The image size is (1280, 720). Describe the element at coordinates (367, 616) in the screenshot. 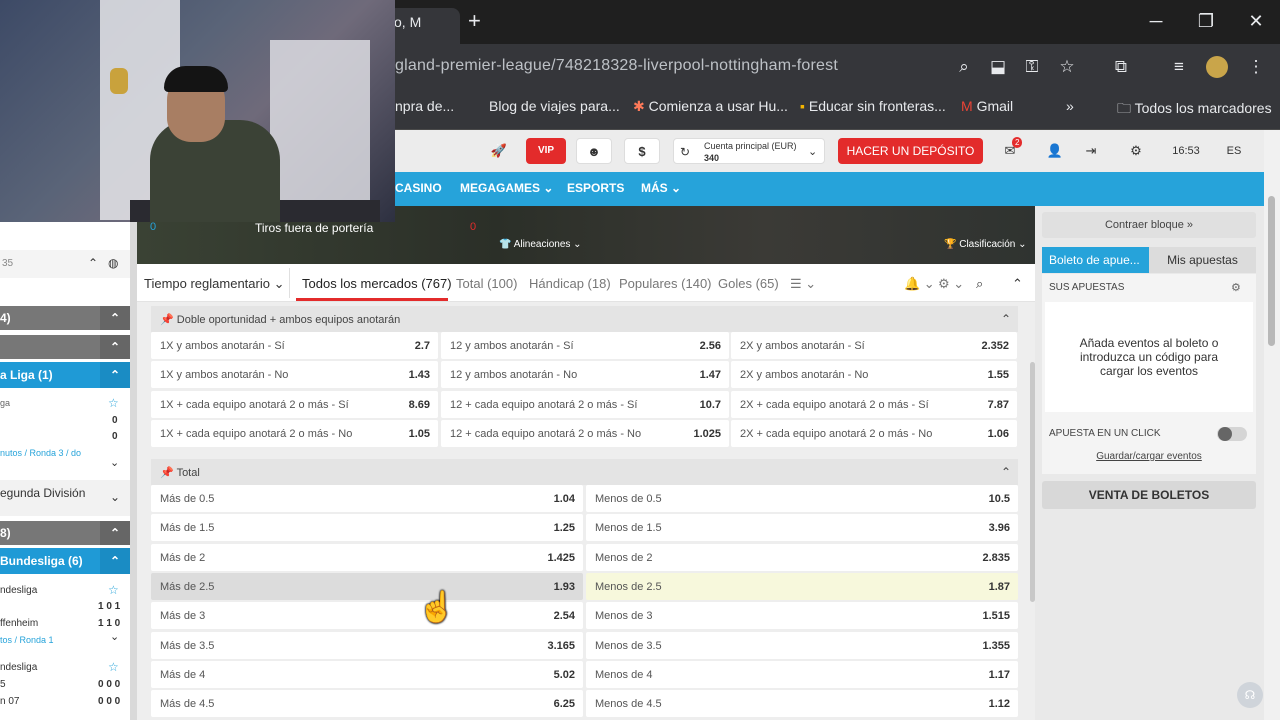

I see `odds-cell: Más de 3 2.54` at that location.